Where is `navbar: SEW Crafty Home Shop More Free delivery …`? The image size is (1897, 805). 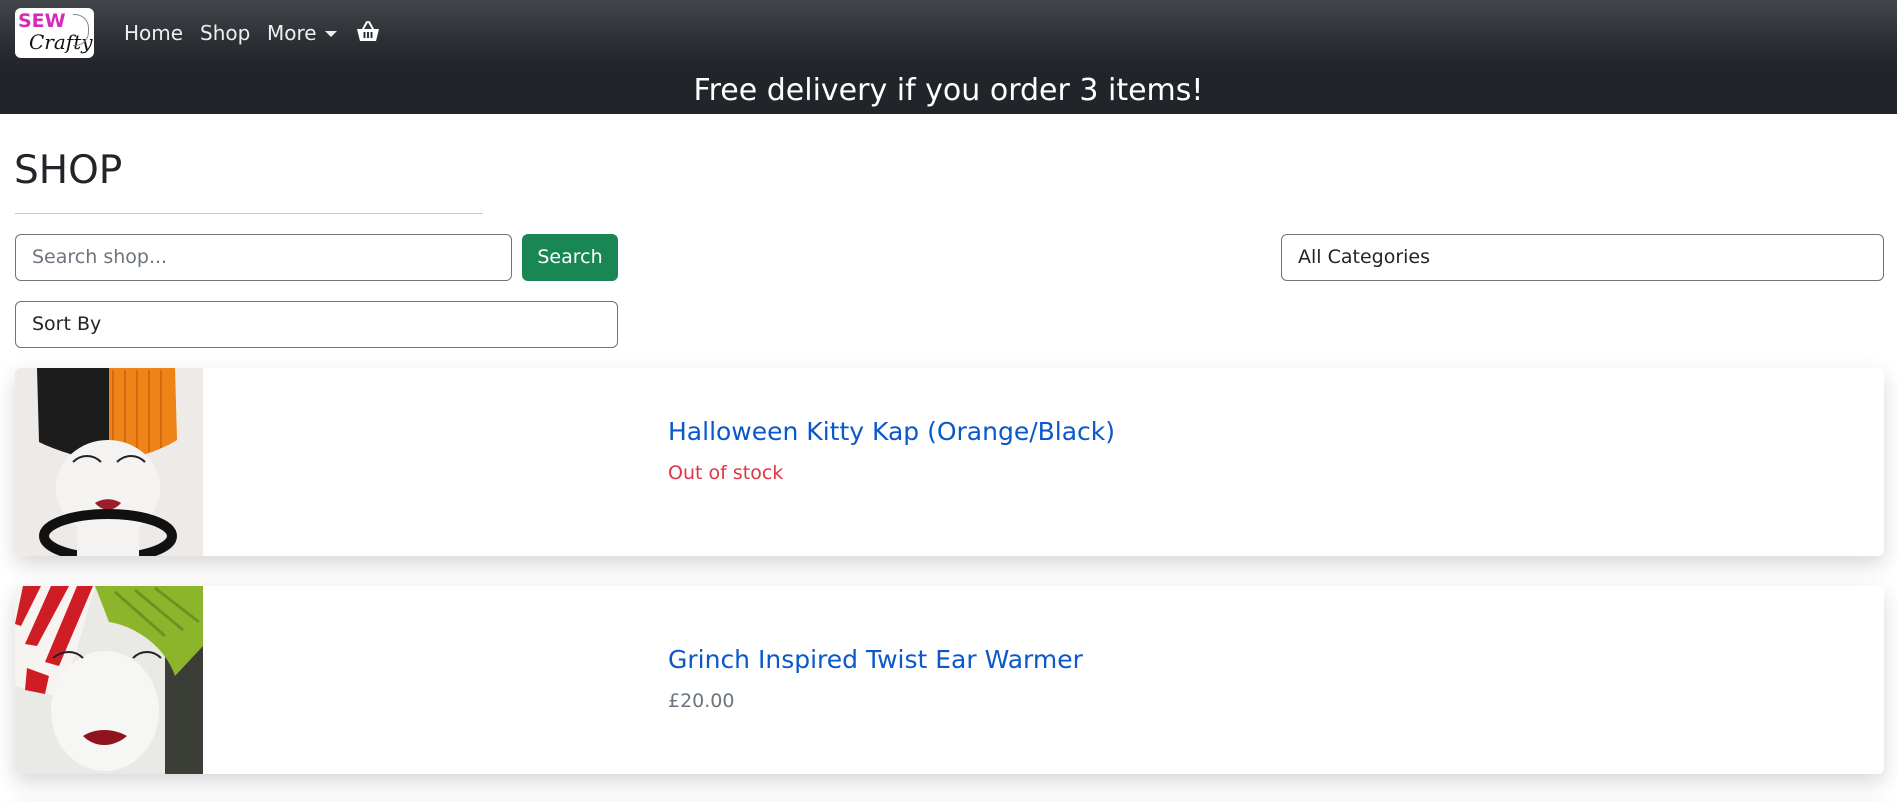
navbar: SEW Crafty Home Shop More Free delivery … is located at coordinates (948, 57).